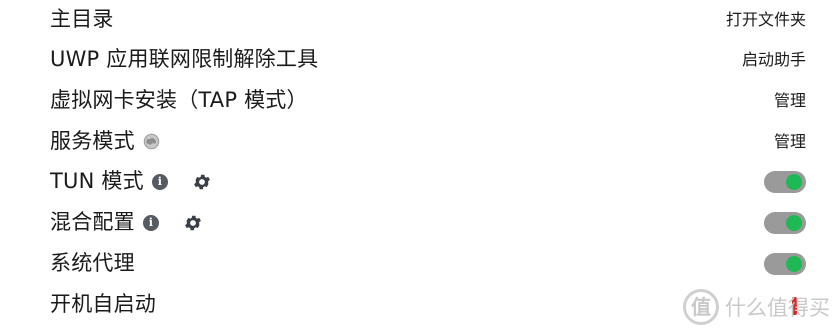 The image size is (840, 331). I want to click on setting-row-tap-adapter: 虚拟网卡安装（TAP 模式） 管理, so click(420, 100).